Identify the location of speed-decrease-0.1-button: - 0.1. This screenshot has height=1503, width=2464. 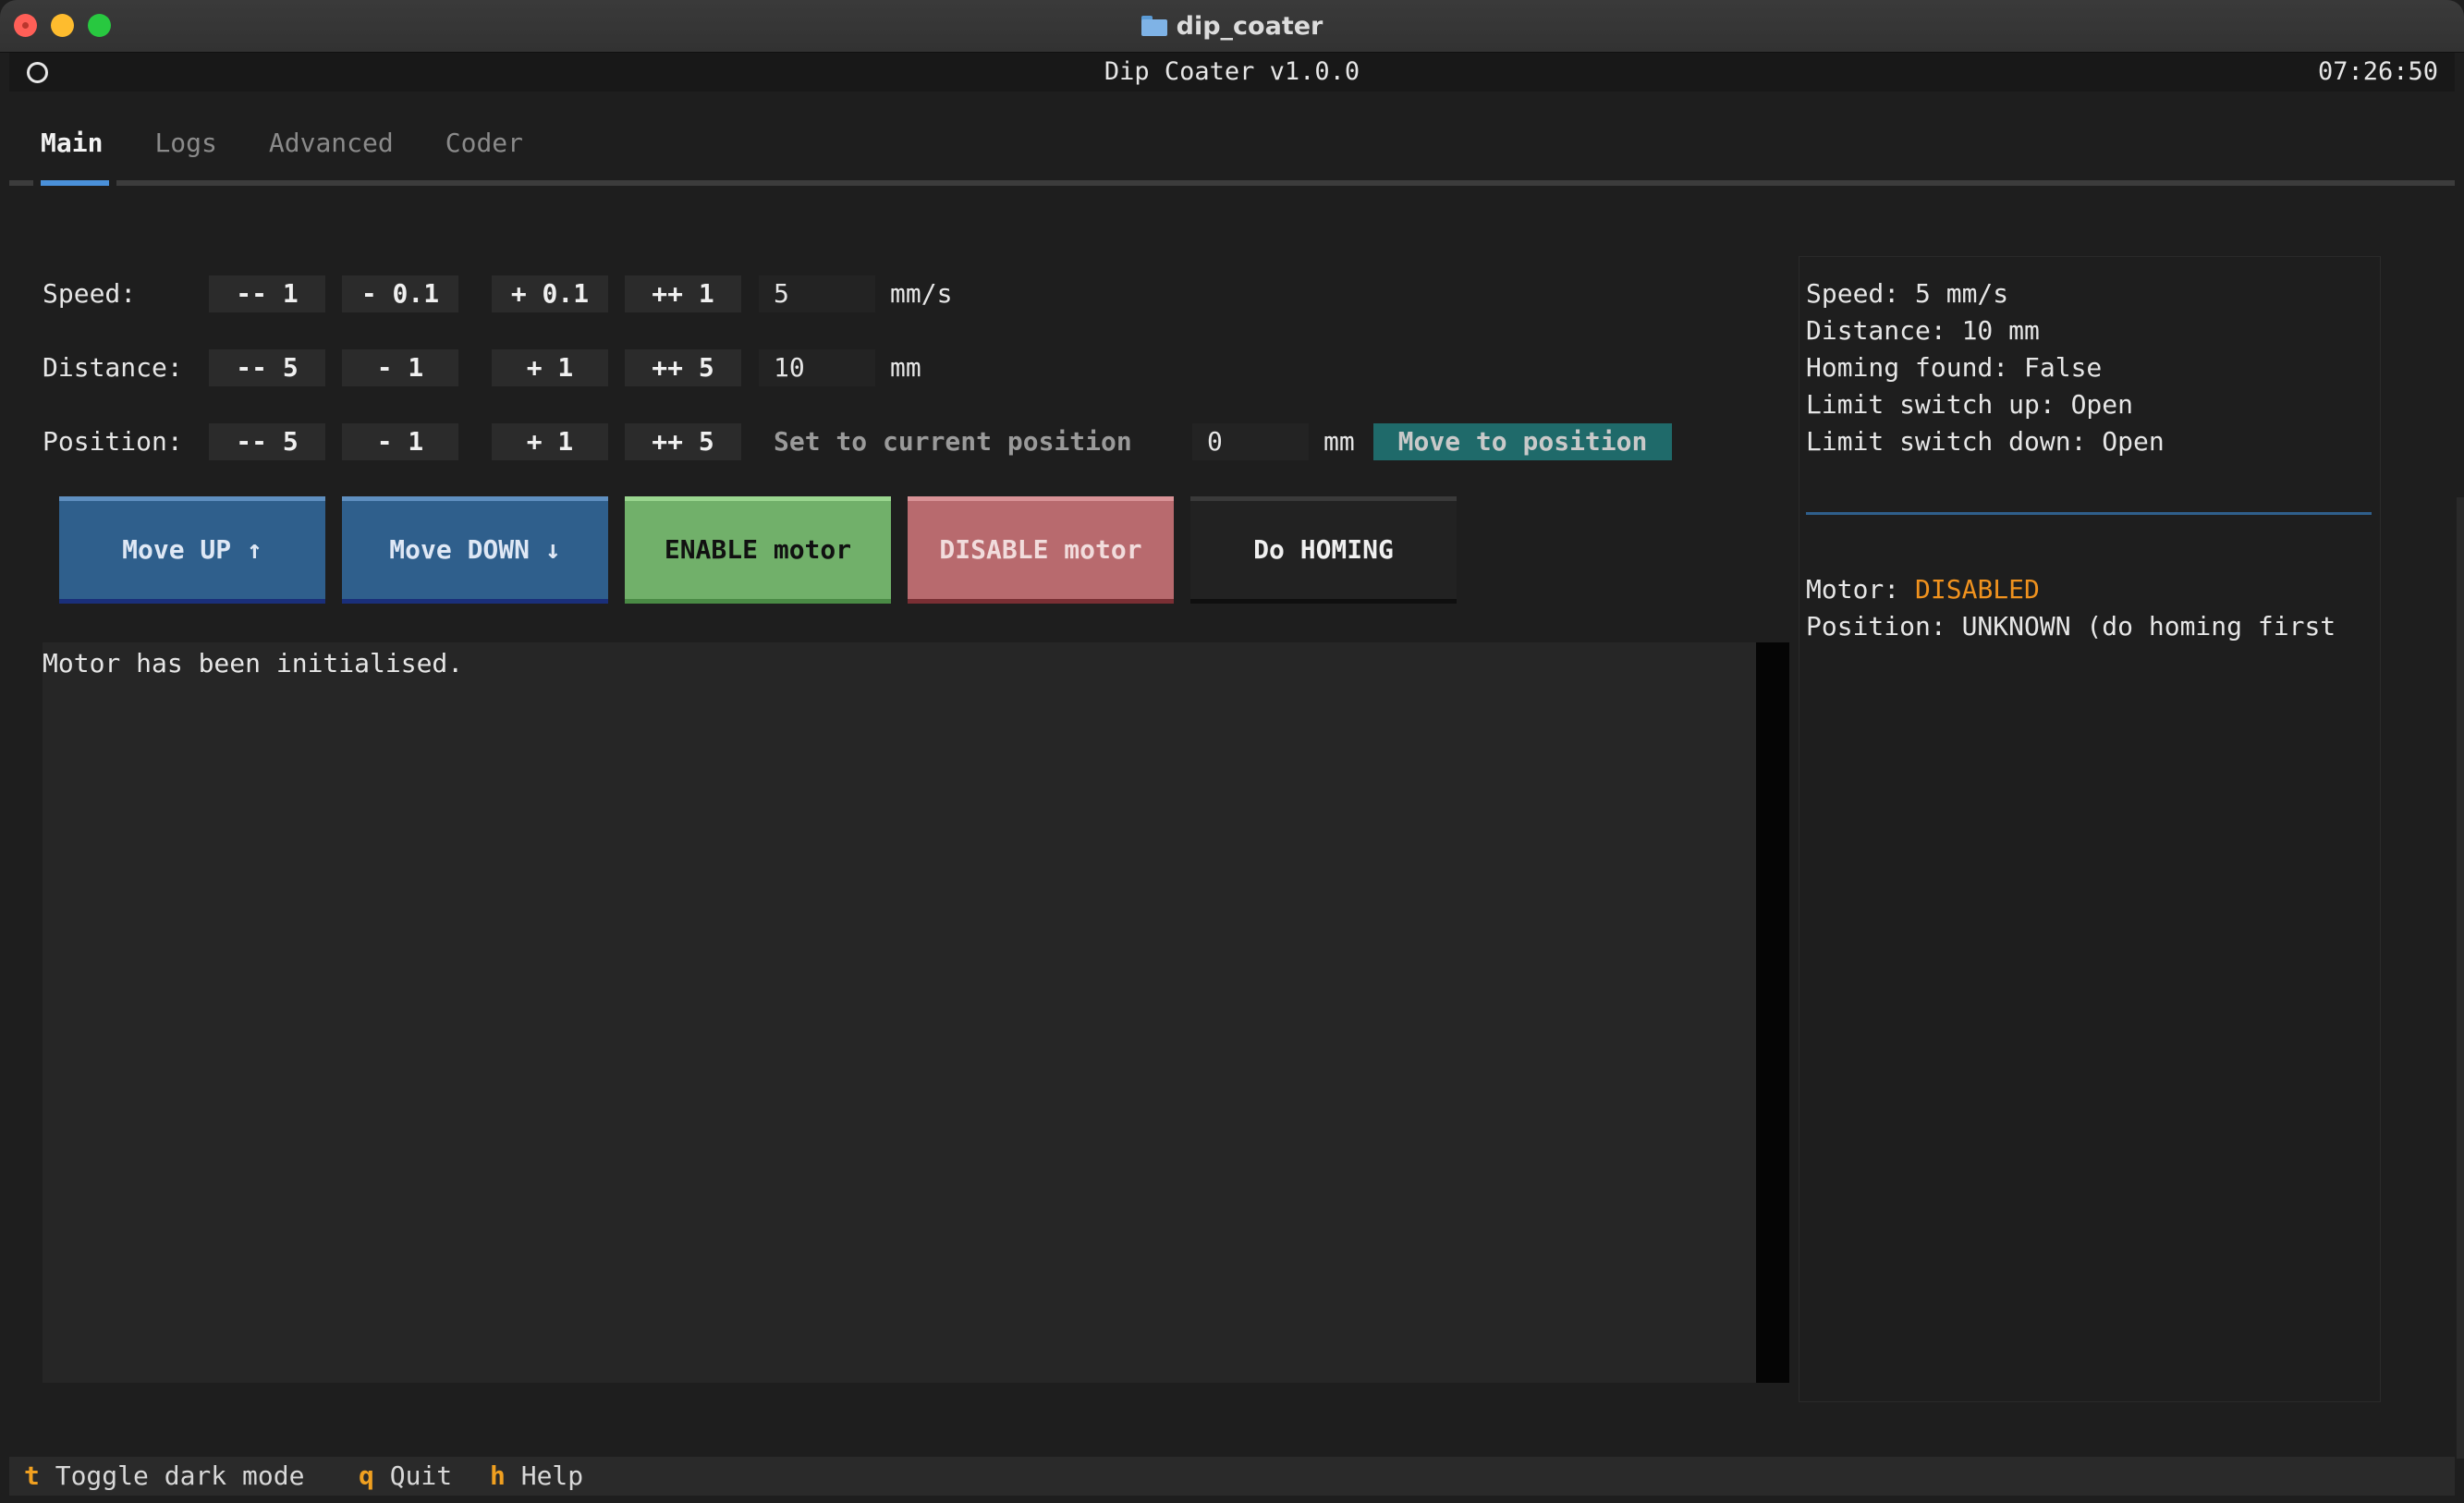
(400, 293).